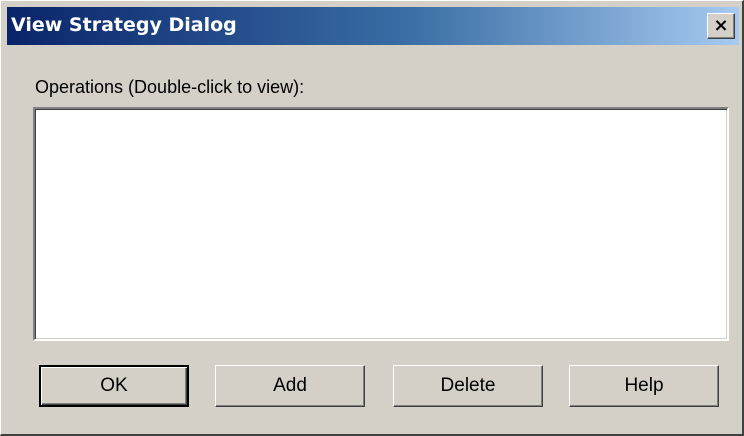  I want to click on title-bar: View Strategy Dialog ×, so click(373, 26).